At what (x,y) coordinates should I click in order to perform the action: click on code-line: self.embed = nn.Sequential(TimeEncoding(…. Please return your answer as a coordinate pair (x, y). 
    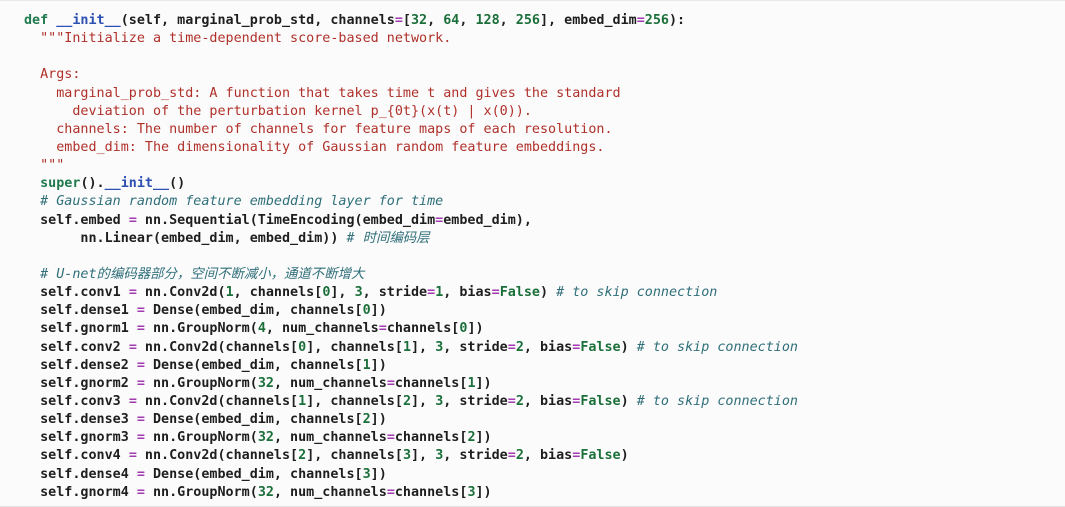
    Looking at the image, I should click on (411, 221).